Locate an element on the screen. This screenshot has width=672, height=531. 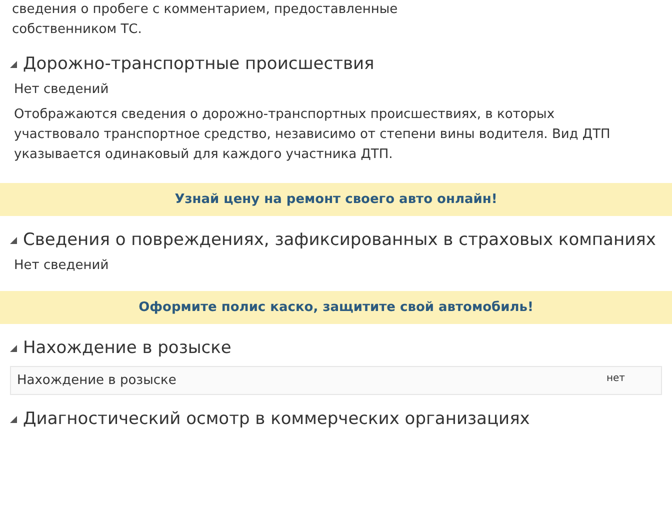
promo-banner-link: Оформите полис каско, защитите свой автомобиль! is located at coordinates (336, 307).